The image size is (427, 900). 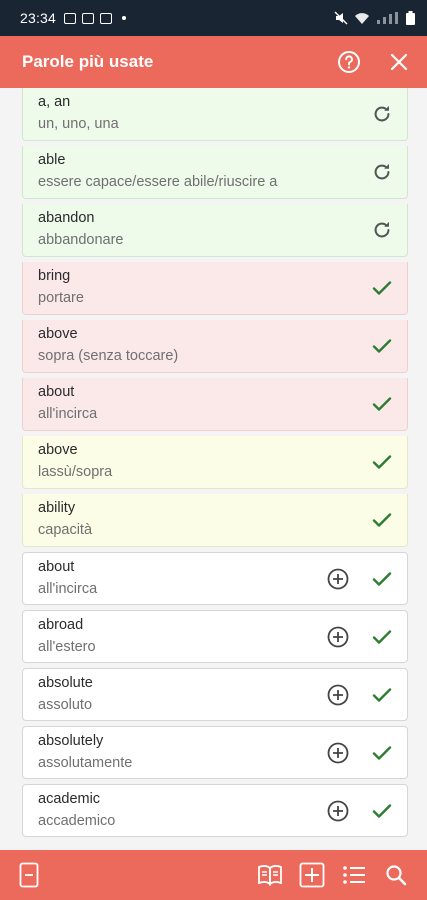 I want to click on signal-icon, so click(x=387, y=18).